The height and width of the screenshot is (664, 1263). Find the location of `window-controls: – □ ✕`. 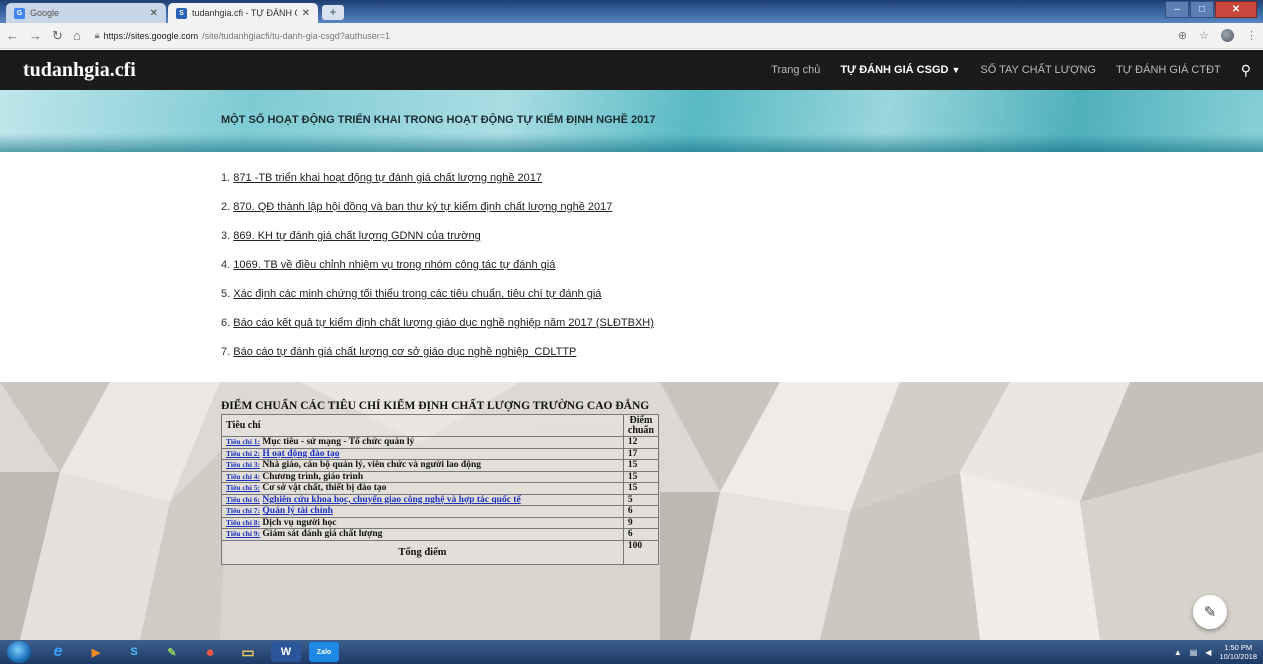

window-controls: – □ ✕ is located at coordinates (1211, 9).